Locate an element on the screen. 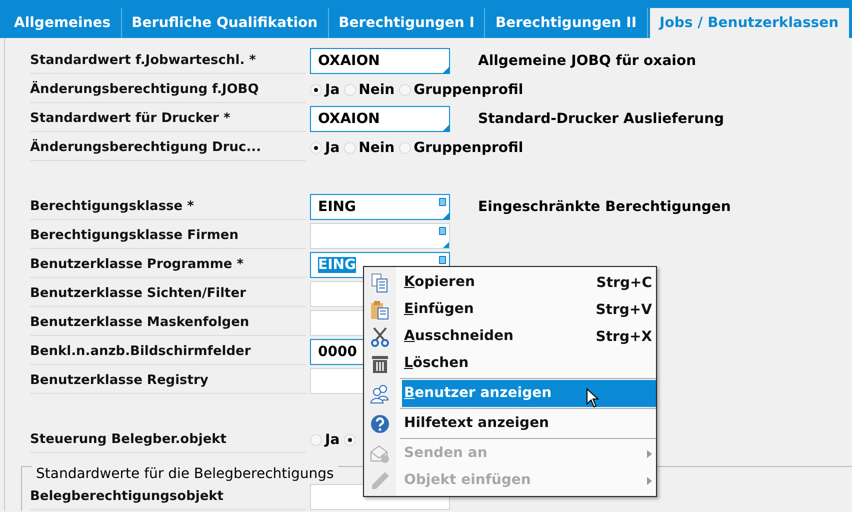 Image resolution: width=852 pixels, height=512 pixels. group-title: Standardwerte für die Belegberechtigungs is located at coordinates (185, 474).